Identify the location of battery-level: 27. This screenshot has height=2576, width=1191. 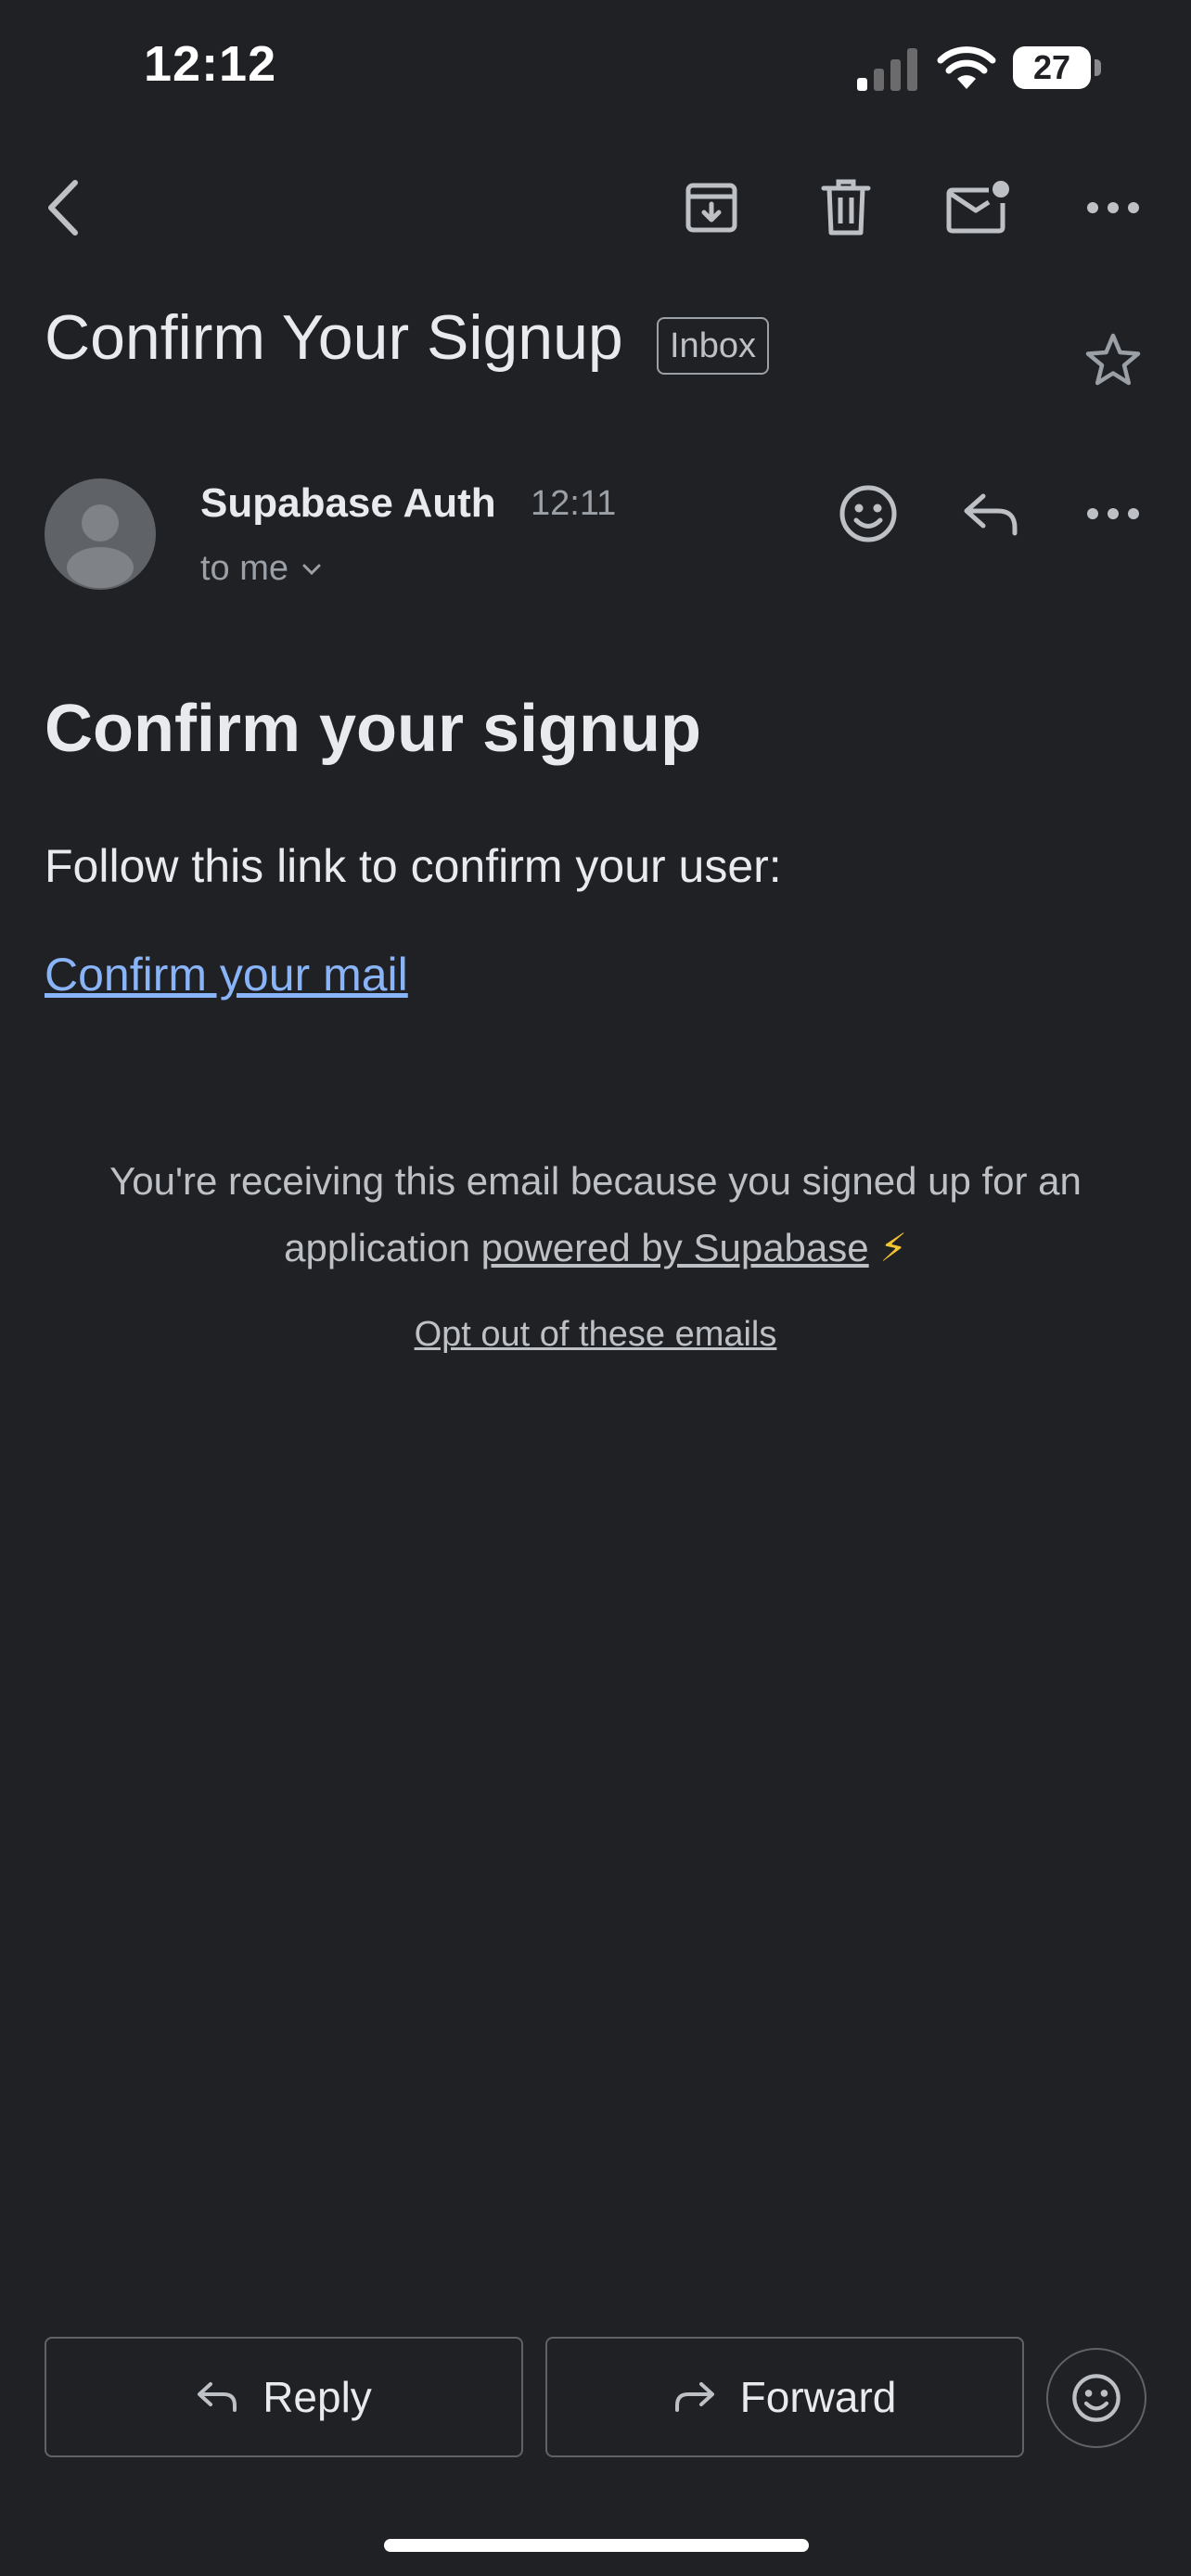
(1051, 67).